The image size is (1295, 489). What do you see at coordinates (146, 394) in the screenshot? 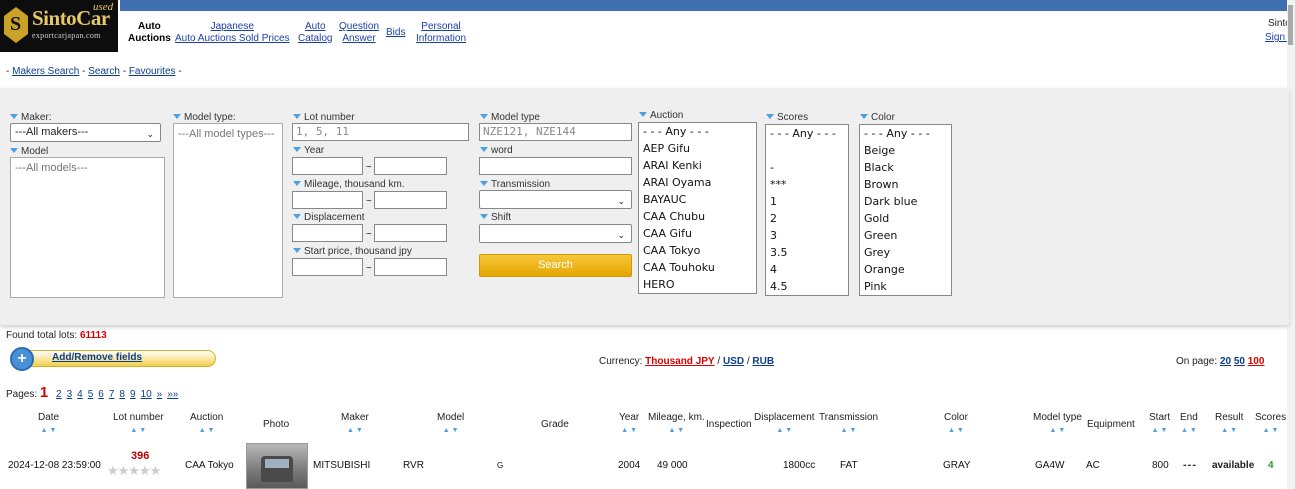
I see `page-link: 10` at bounding box center [146, 394].